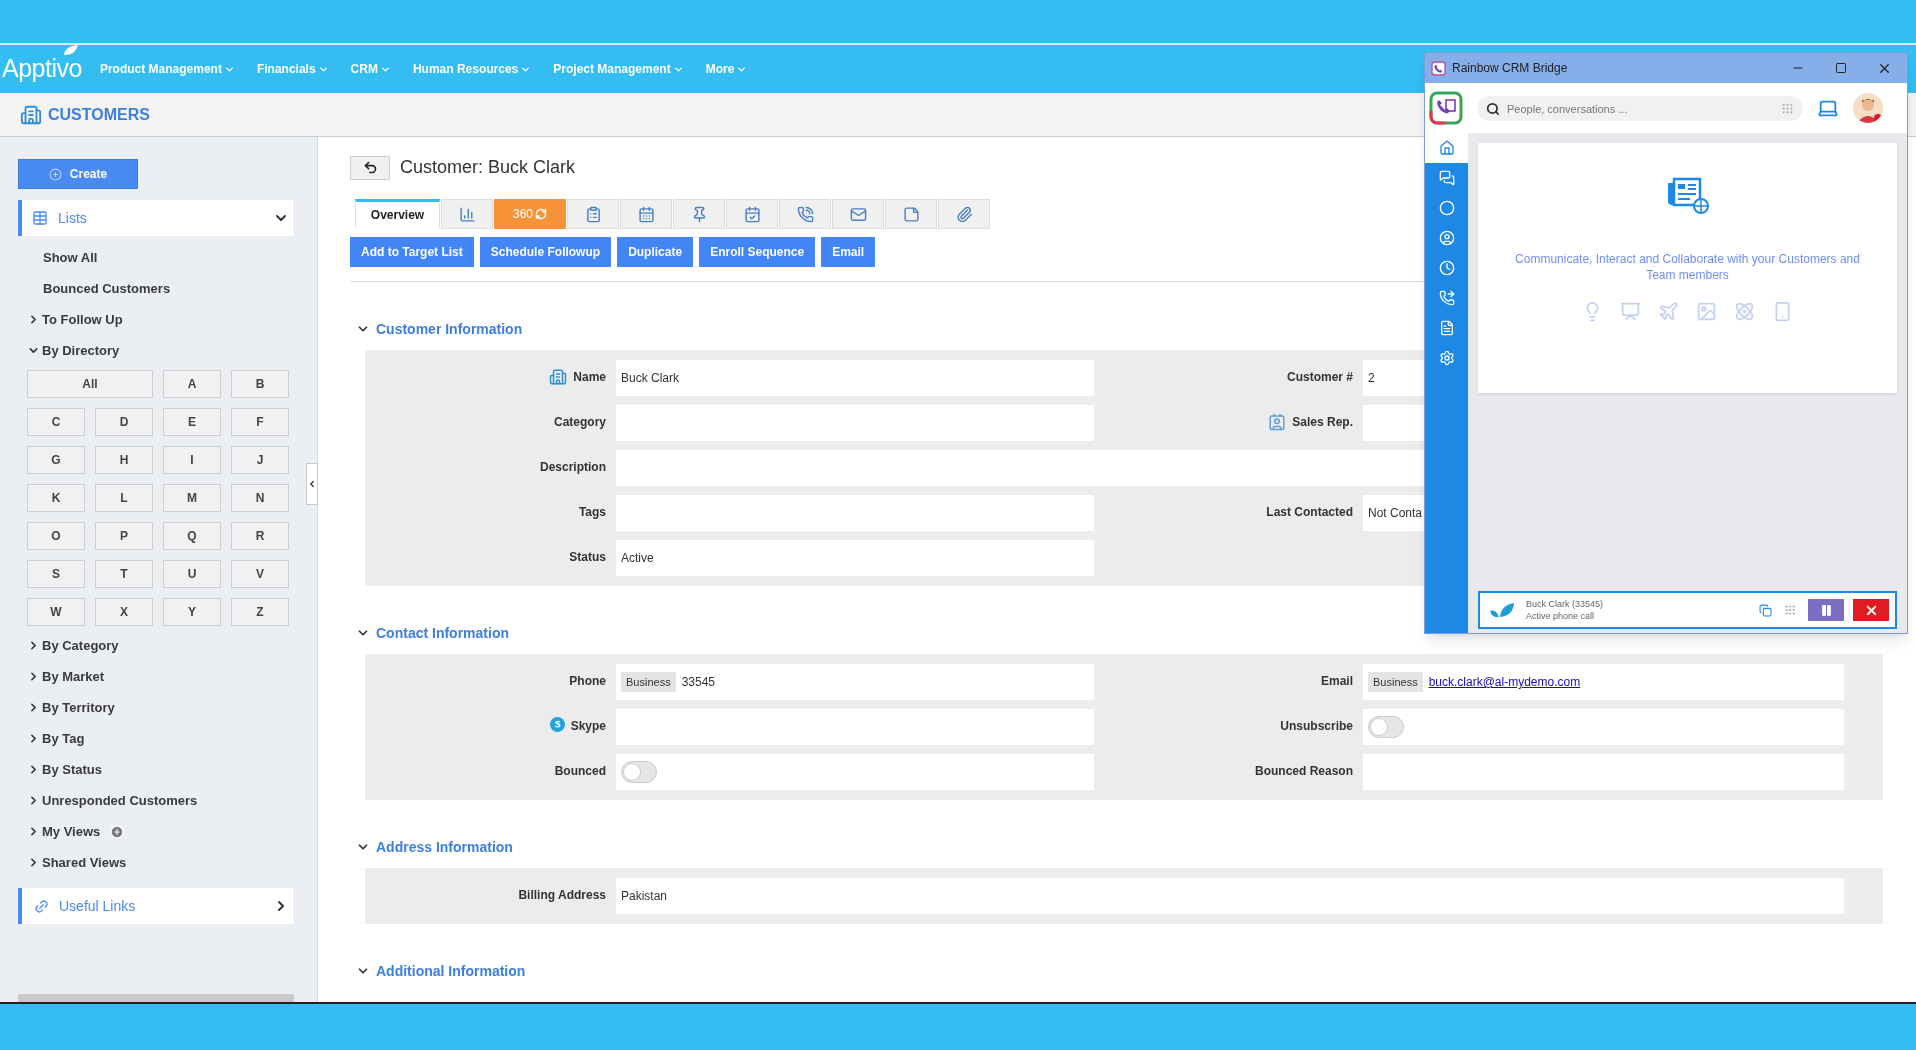 The width and height of the screenshot is (1916, 1050). I want to click on directory-letter-button: R, so click(260, 536).